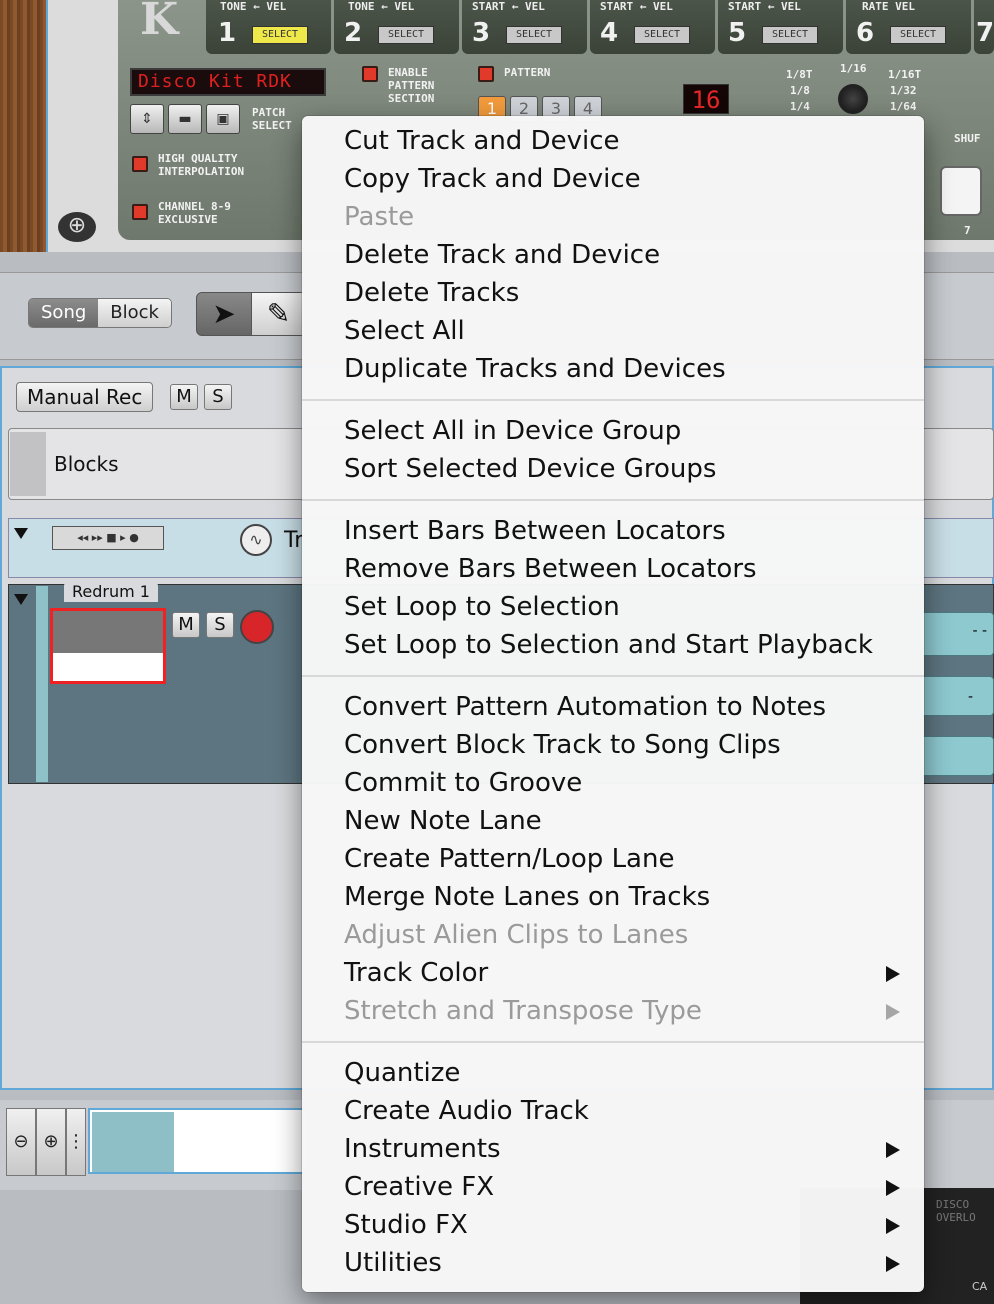 The height and width of the screenshot is (1304, 994). What do you see at coordinates (21, 1142) in the screenshot?
I see `zoom-out-icon: ⊖` at bounding box center [21, 1142].